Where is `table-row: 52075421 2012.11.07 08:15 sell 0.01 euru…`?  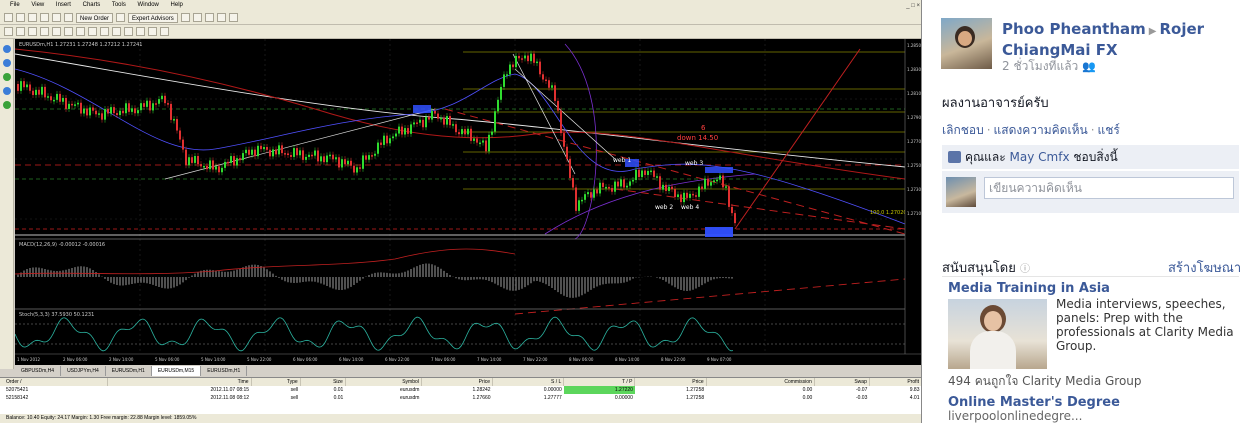 table-row: 52075421 2012.11.07 08:15 sell 0.01 euru… is located at coordinates (460, 390).